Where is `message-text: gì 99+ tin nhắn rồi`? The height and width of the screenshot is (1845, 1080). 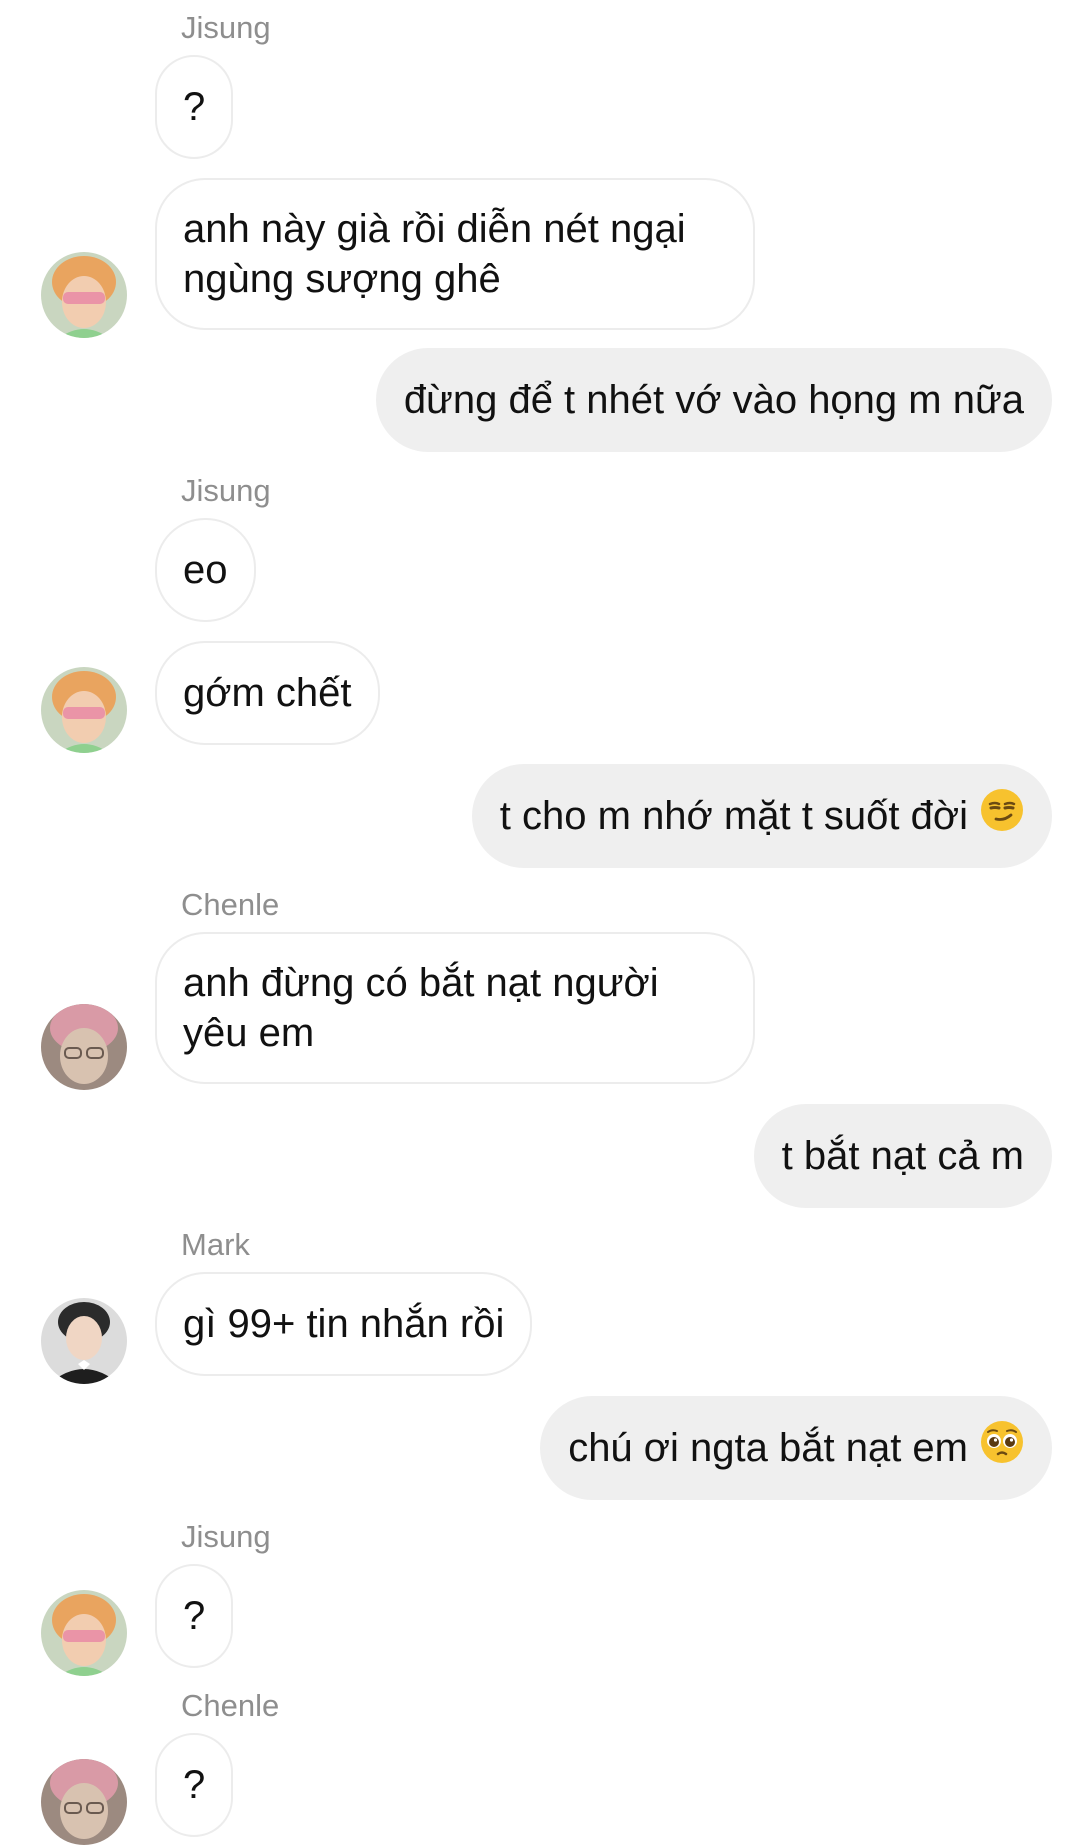
message-text: gì 99+ tin nhắn rồi is located at coordinates (344, 1324).